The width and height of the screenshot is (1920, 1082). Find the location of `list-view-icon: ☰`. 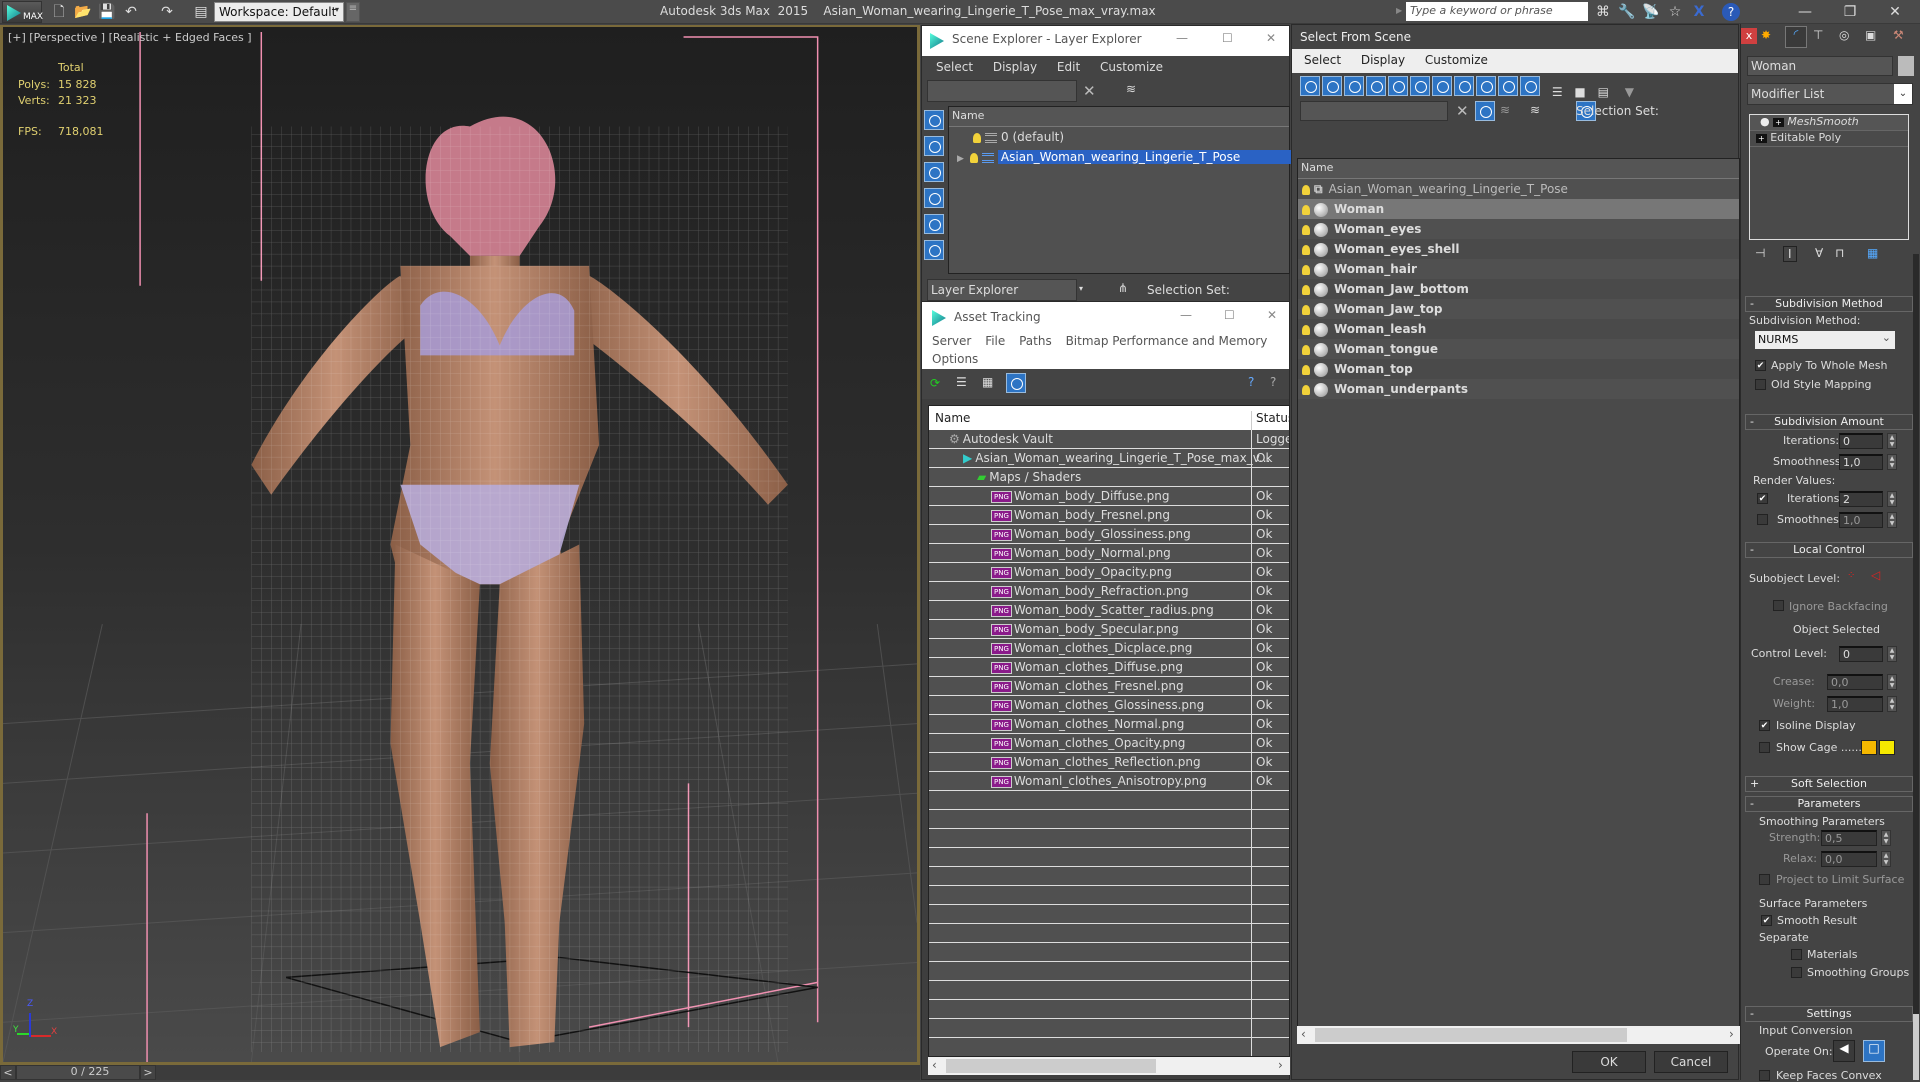

list-view-icon: ☰ is located at coordinates (961, 382).